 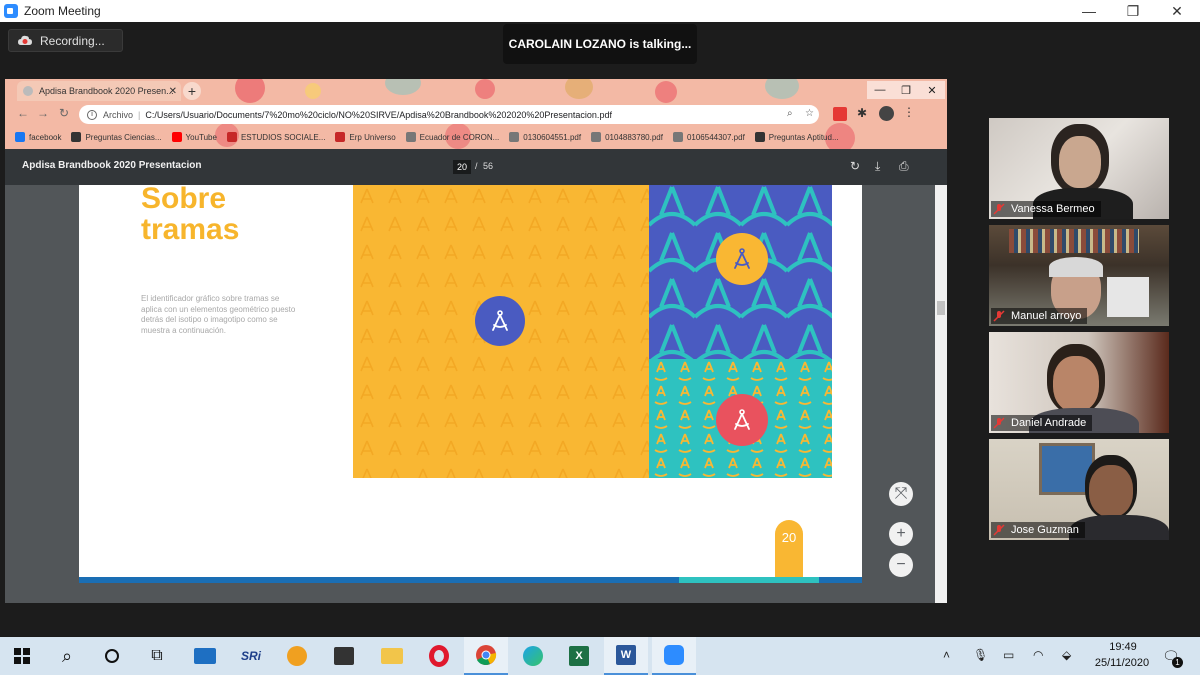 What do you see at coordinates (194, 137) in the screenshot?
I see `bookmark-item: YouTube` at bounding box center [194, 137].